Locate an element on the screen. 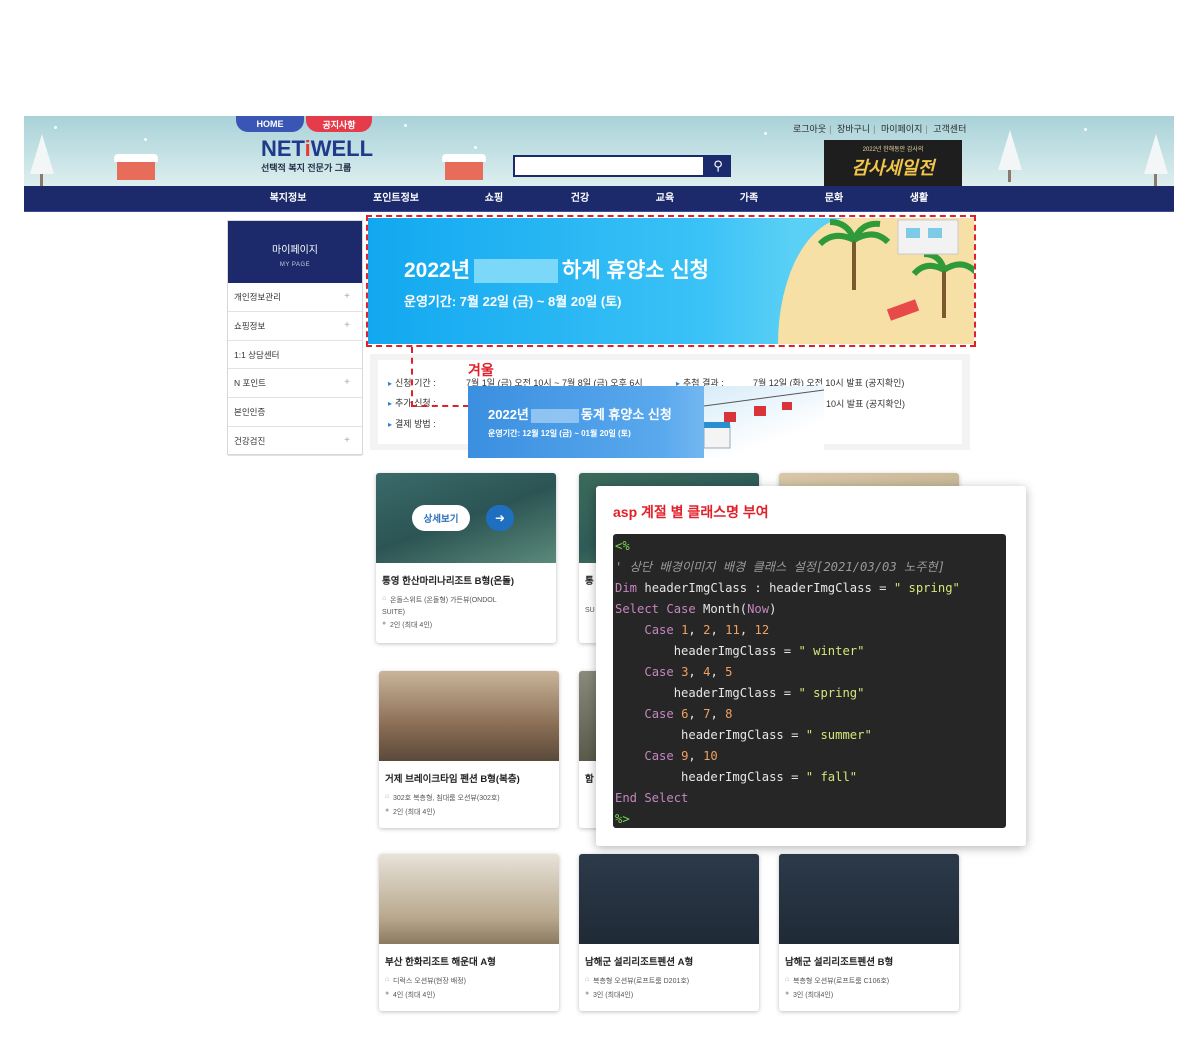  utility-links: 로그아웃 | 장바구니 | 마이페이지 | 고객센터 is located at coordinates (879, 128).